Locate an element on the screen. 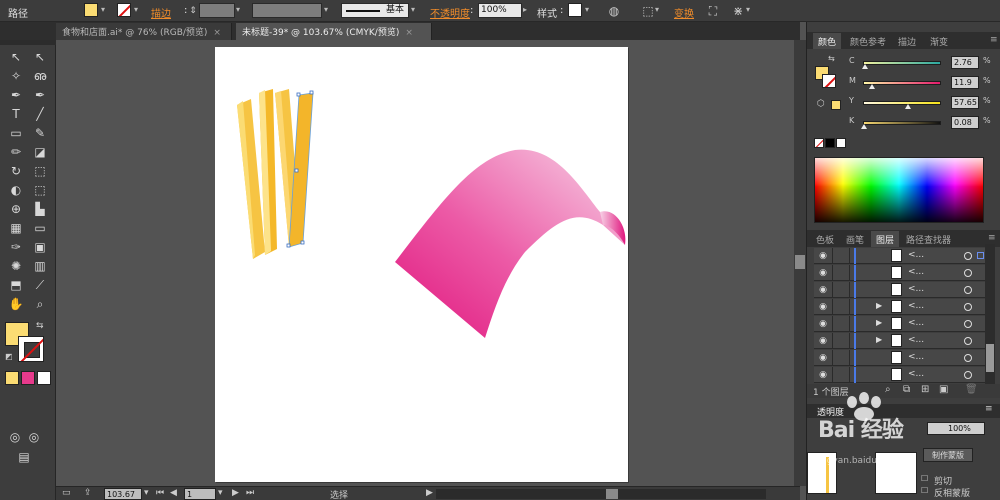  pencil-tool: ✏ is located at coordinates (16, 152).